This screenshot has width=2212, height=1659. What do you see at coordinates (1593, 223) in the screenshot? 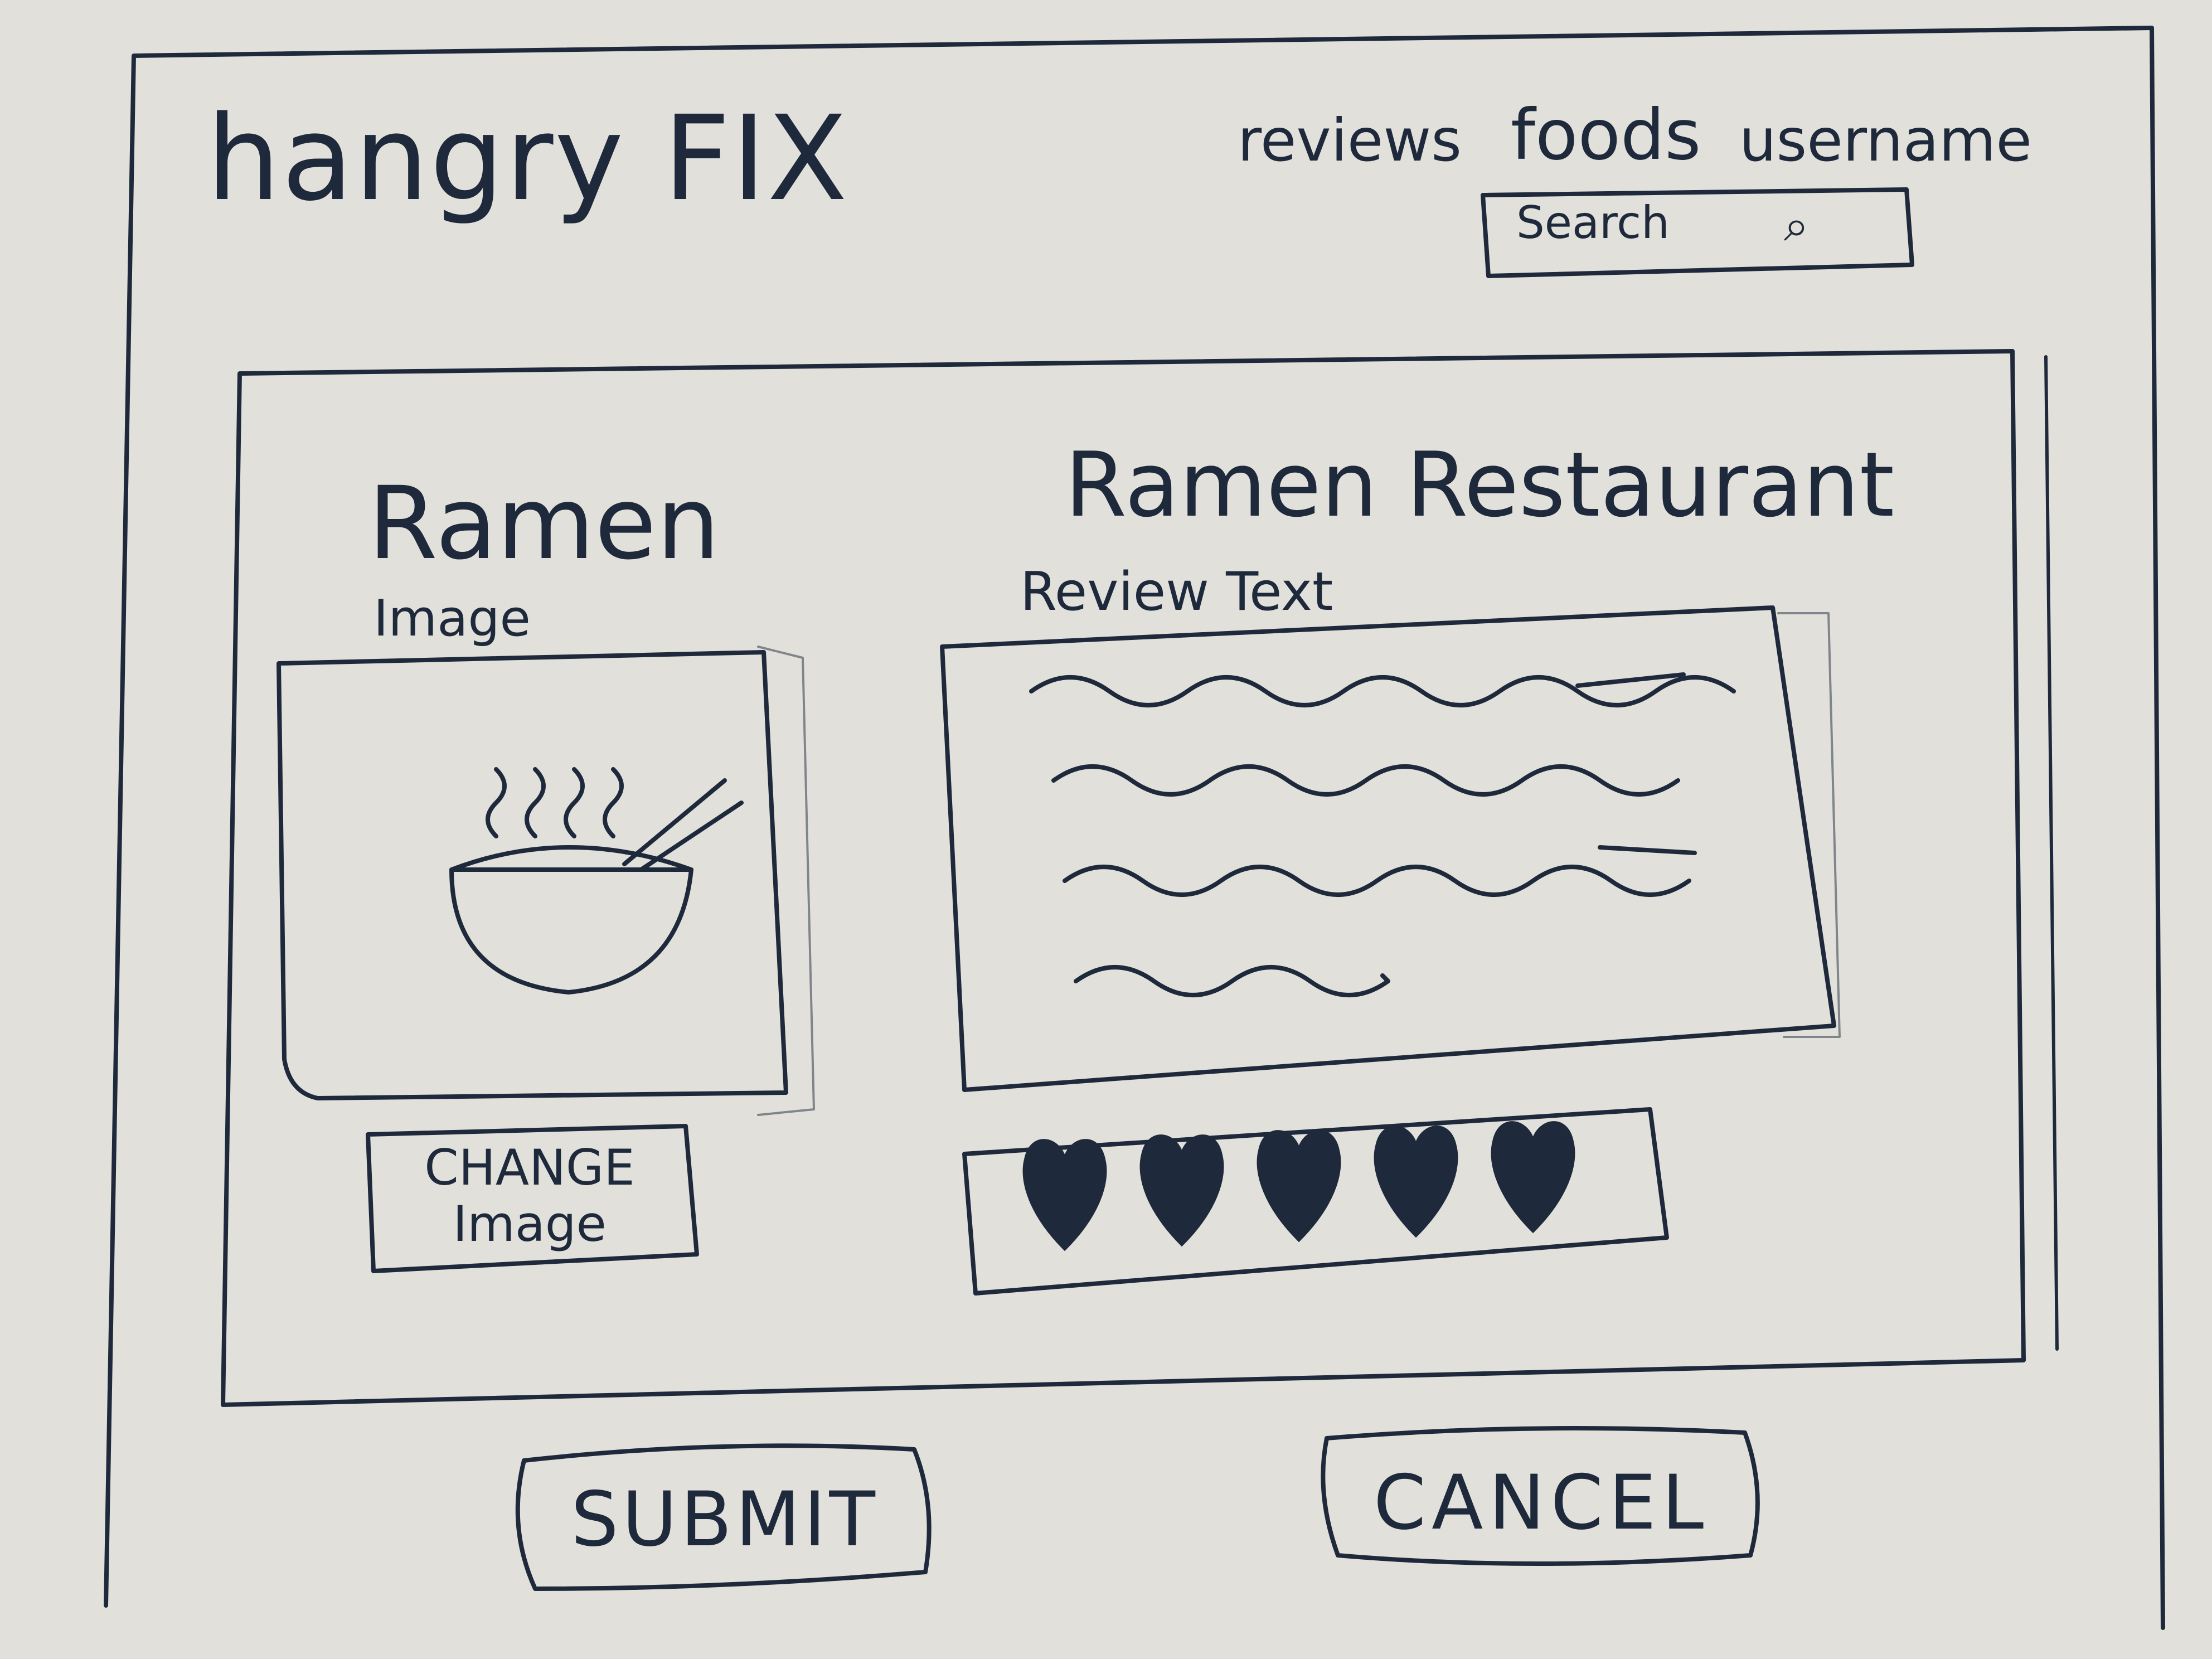
I see `search-input: Search` at bounding box center [1593, 223].